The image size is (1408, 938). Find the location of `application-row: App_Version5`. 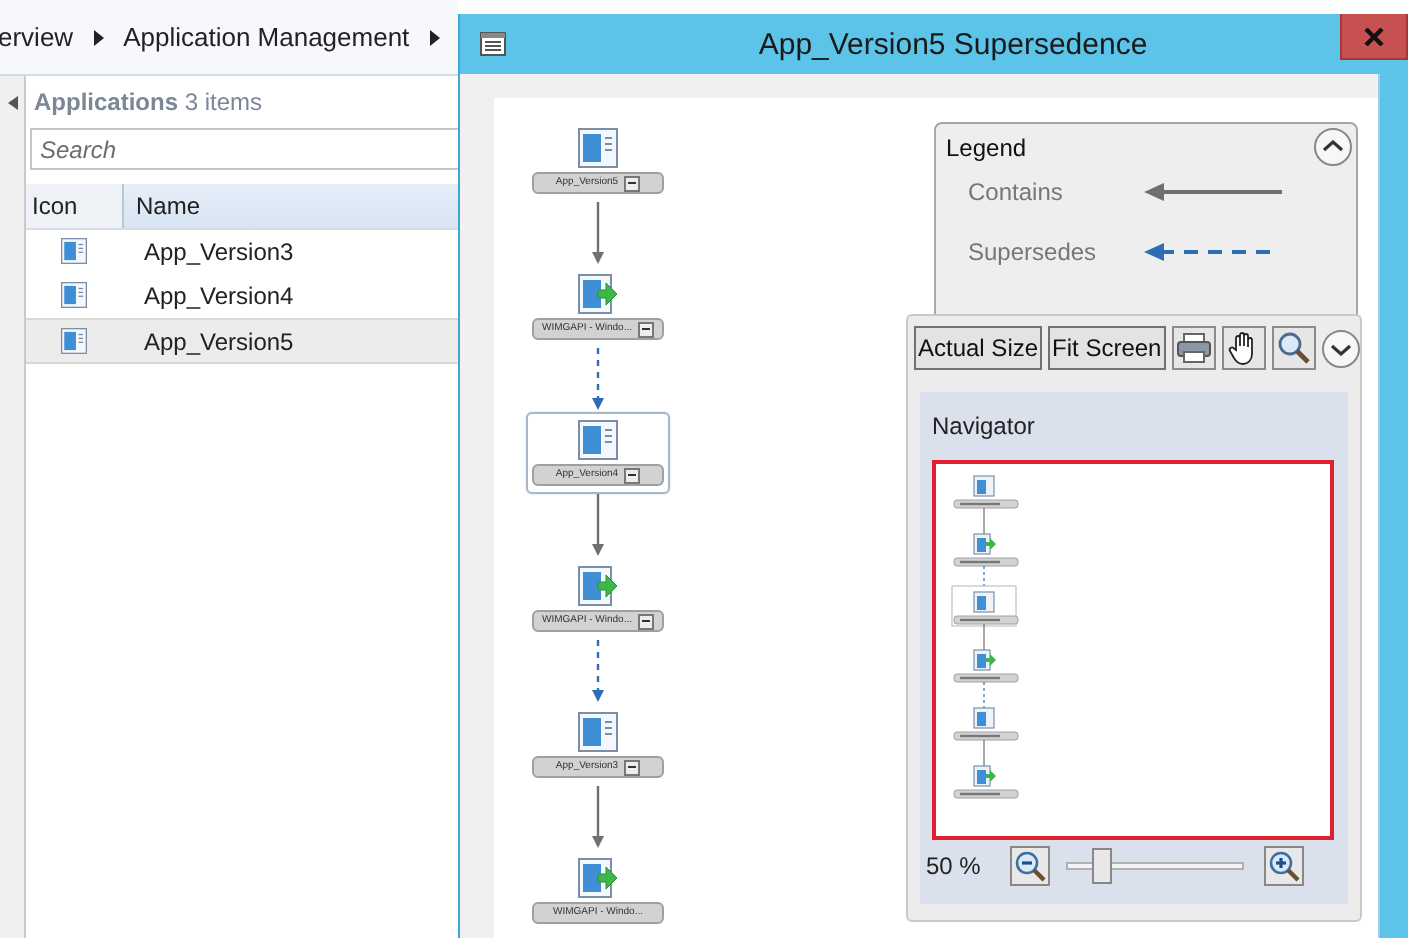

application-row: App_Version5 is located at coordinates (242, 341).